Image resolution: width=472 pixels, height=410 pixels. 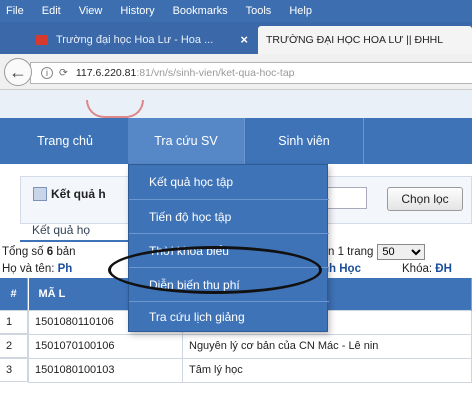 I want to click on per-page-control: n 1 trang 50, so click(x=377, y=252).